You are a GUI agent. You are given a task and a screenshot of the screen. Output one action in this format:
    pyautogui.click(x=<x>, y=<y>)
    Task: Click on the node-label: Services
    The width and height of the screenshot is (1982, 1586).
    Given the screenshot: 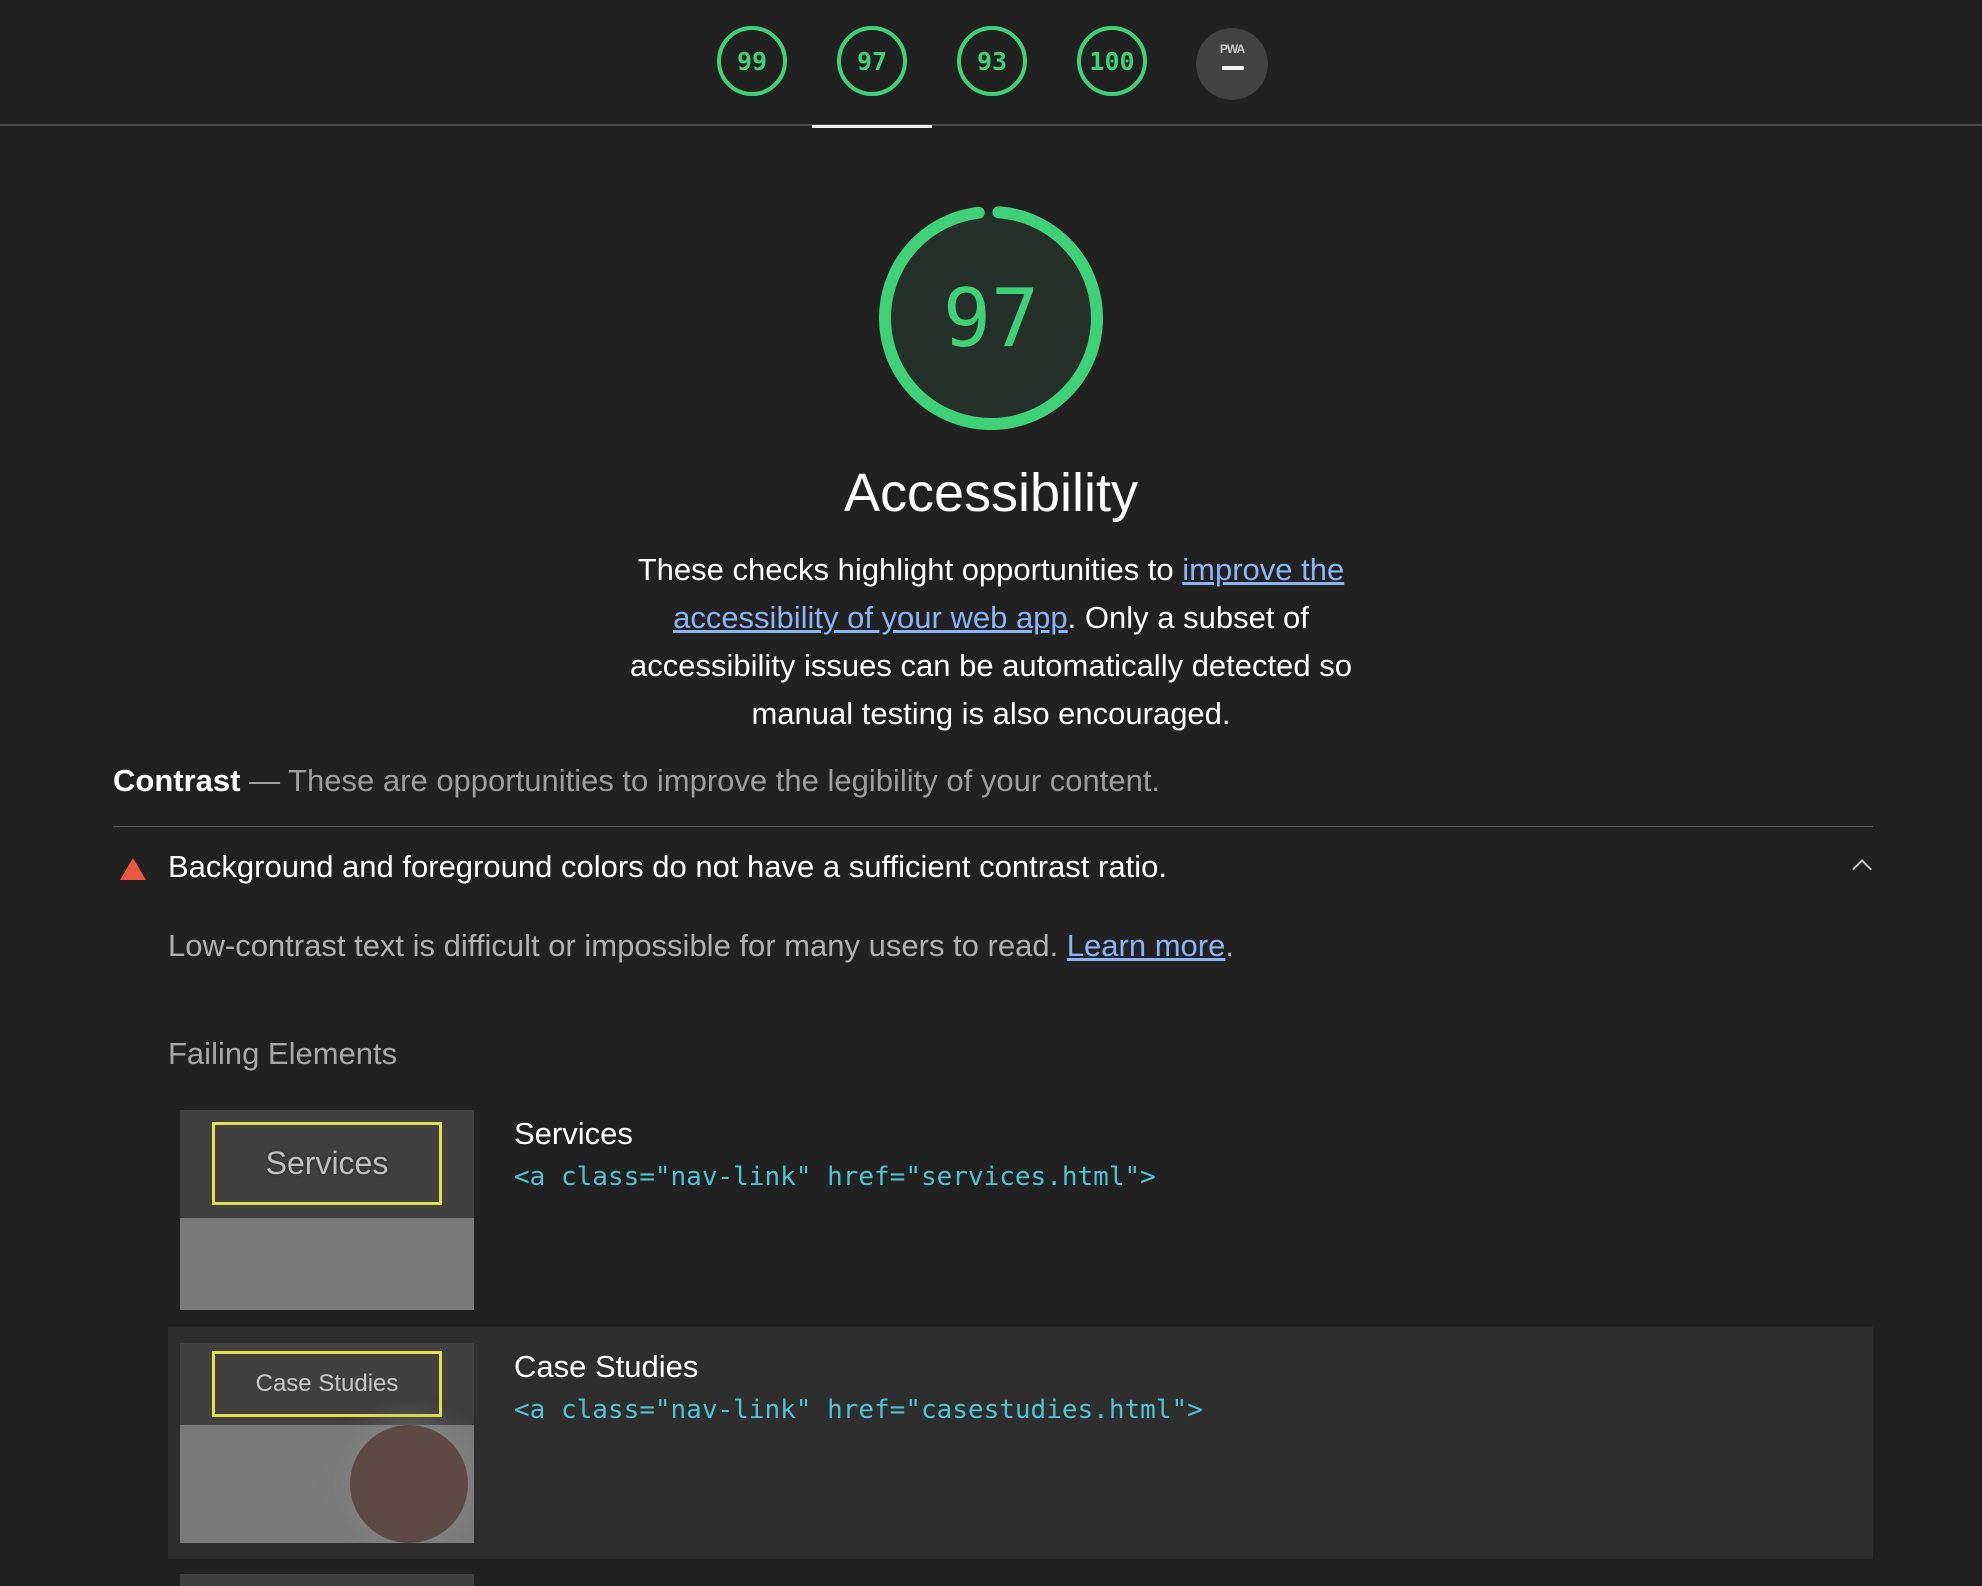 What is the action you would take?
    pyautogui.click(x=573, y=1133)
    